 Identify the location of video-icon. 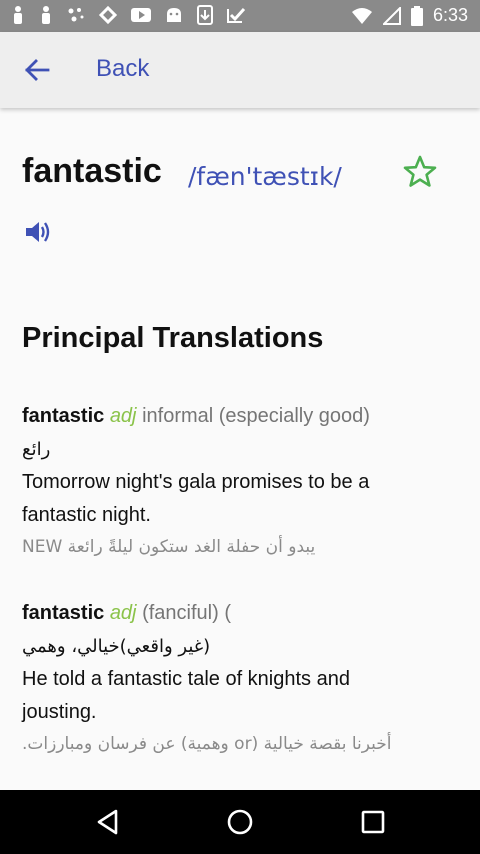
(141, 15).